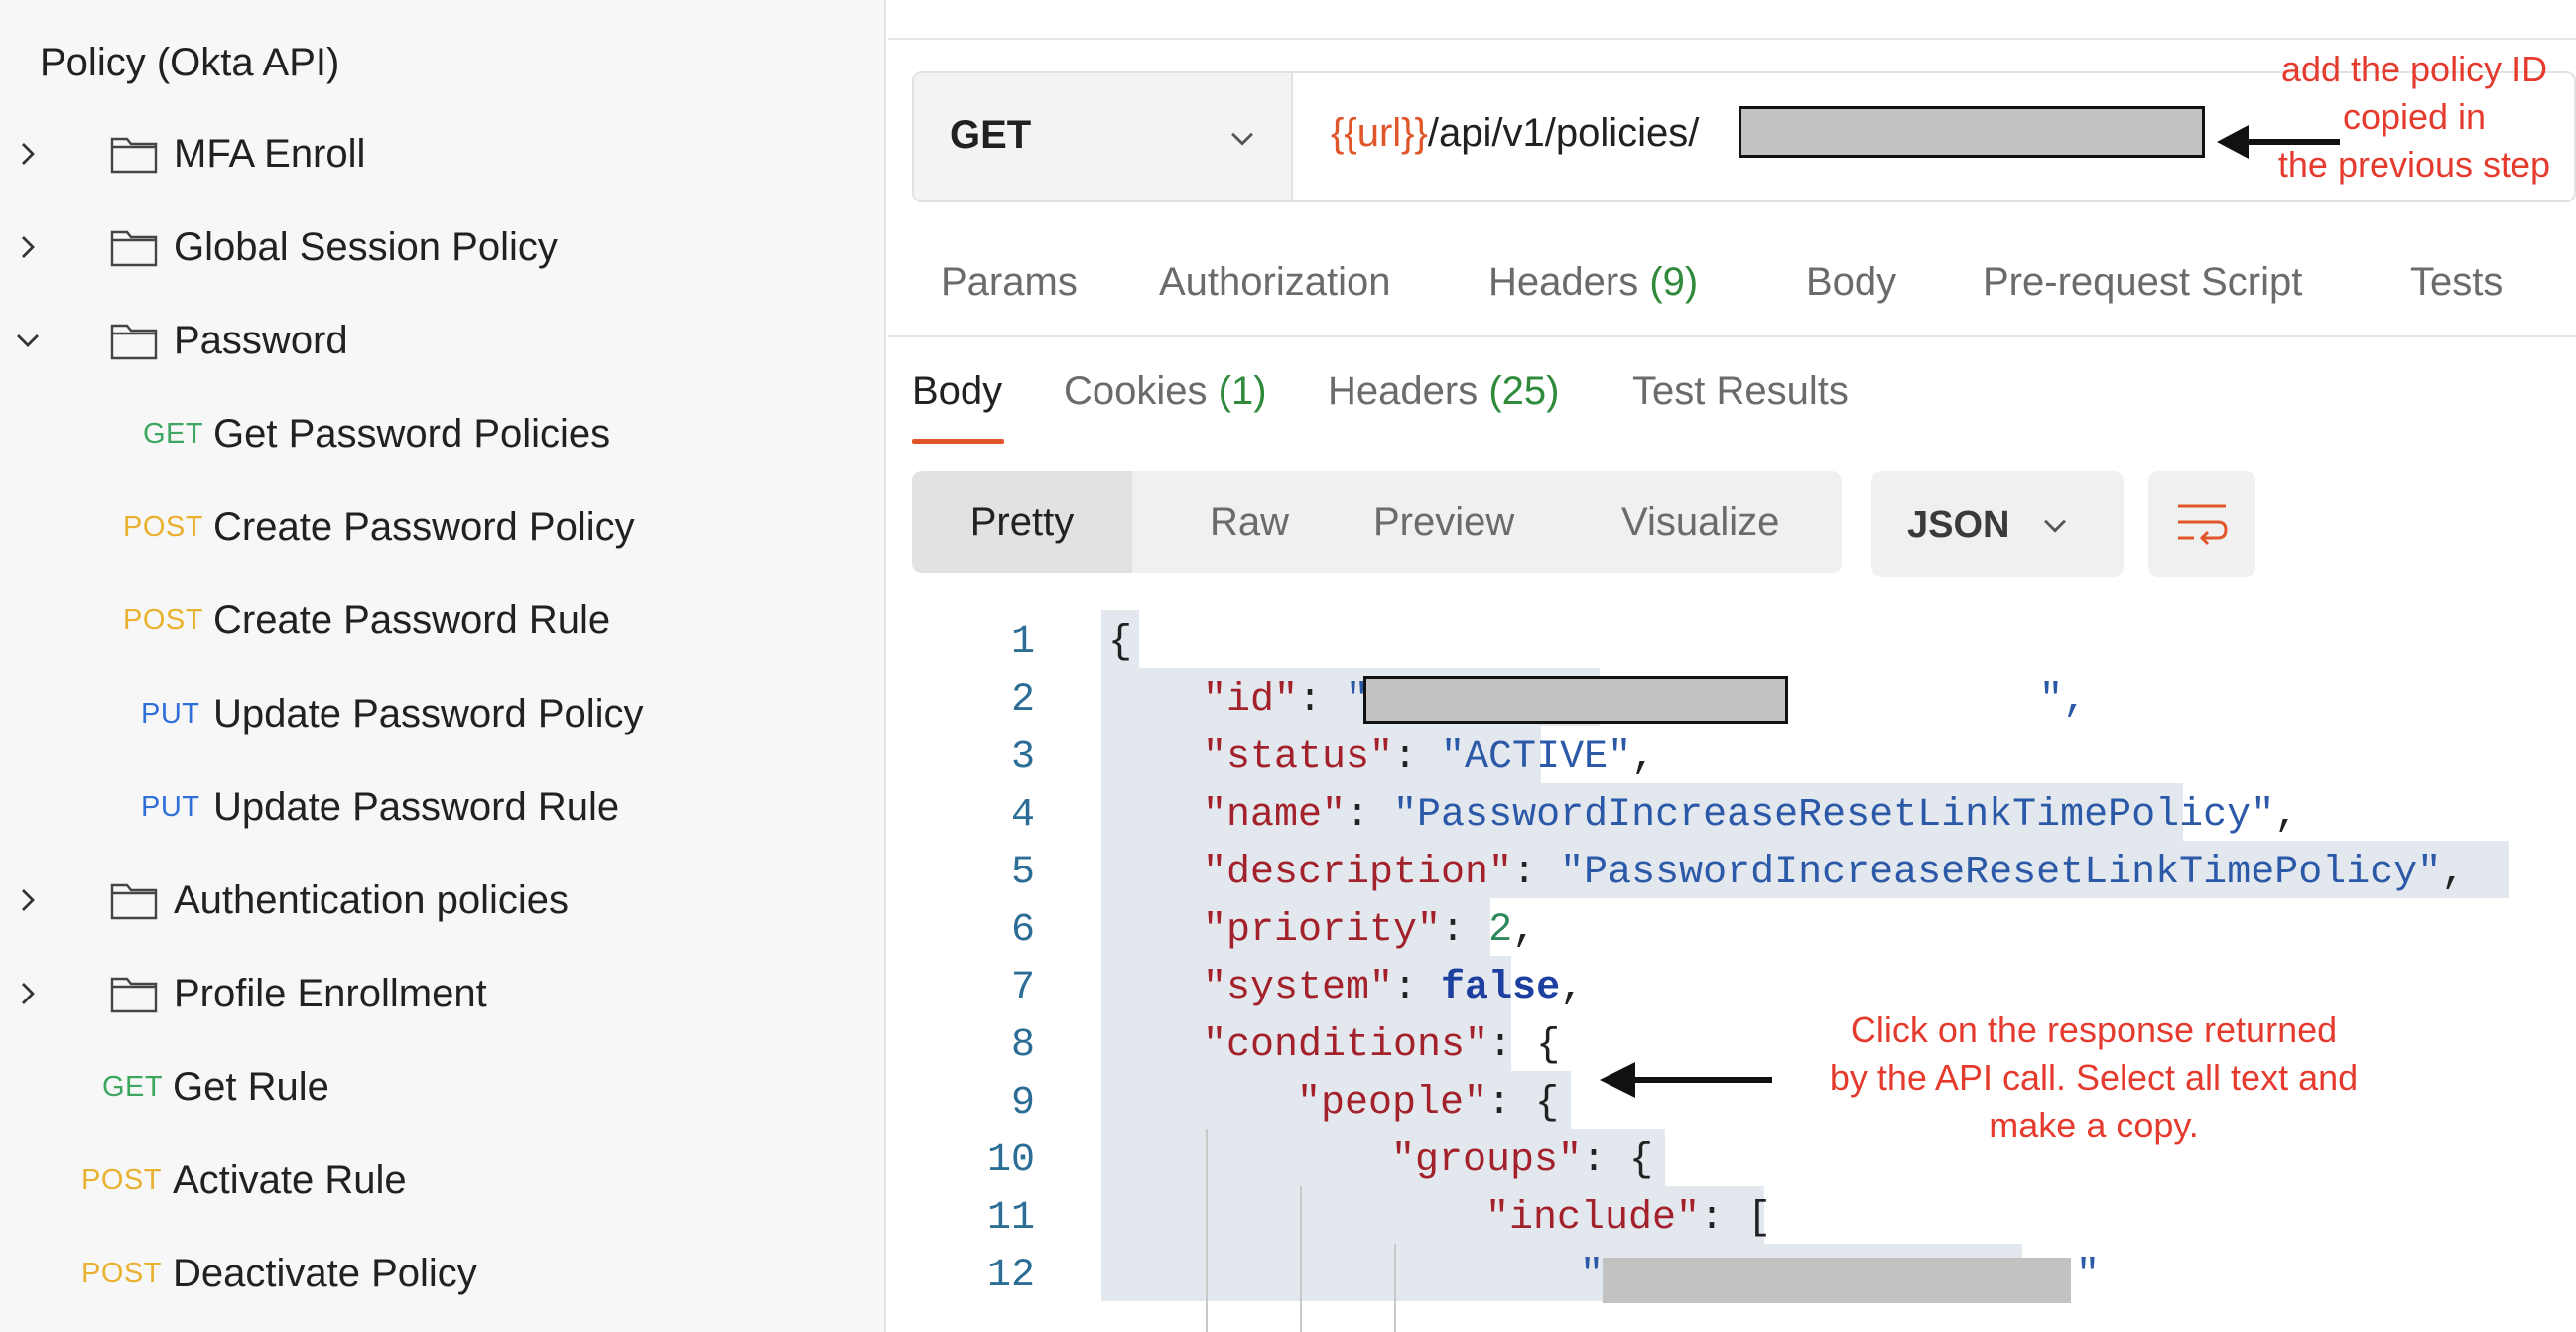 The height and width of the screenshot is (1332, 2576). I want to click on line-number: 11, so click(1011, 1218).